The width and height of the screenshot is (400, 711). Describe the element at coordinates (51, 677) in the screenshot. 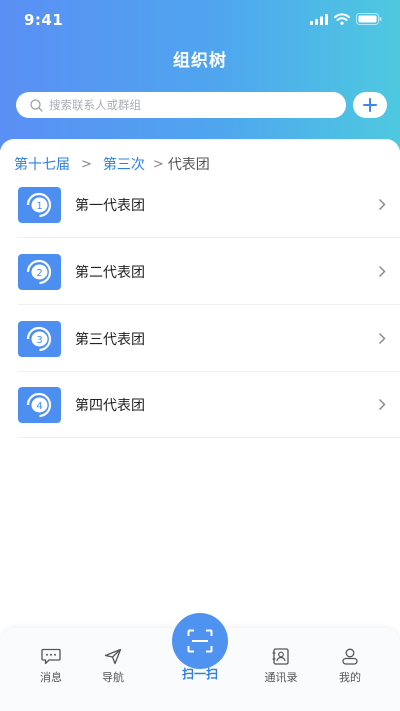

I see `tab-messages-label: 消息` at that location.